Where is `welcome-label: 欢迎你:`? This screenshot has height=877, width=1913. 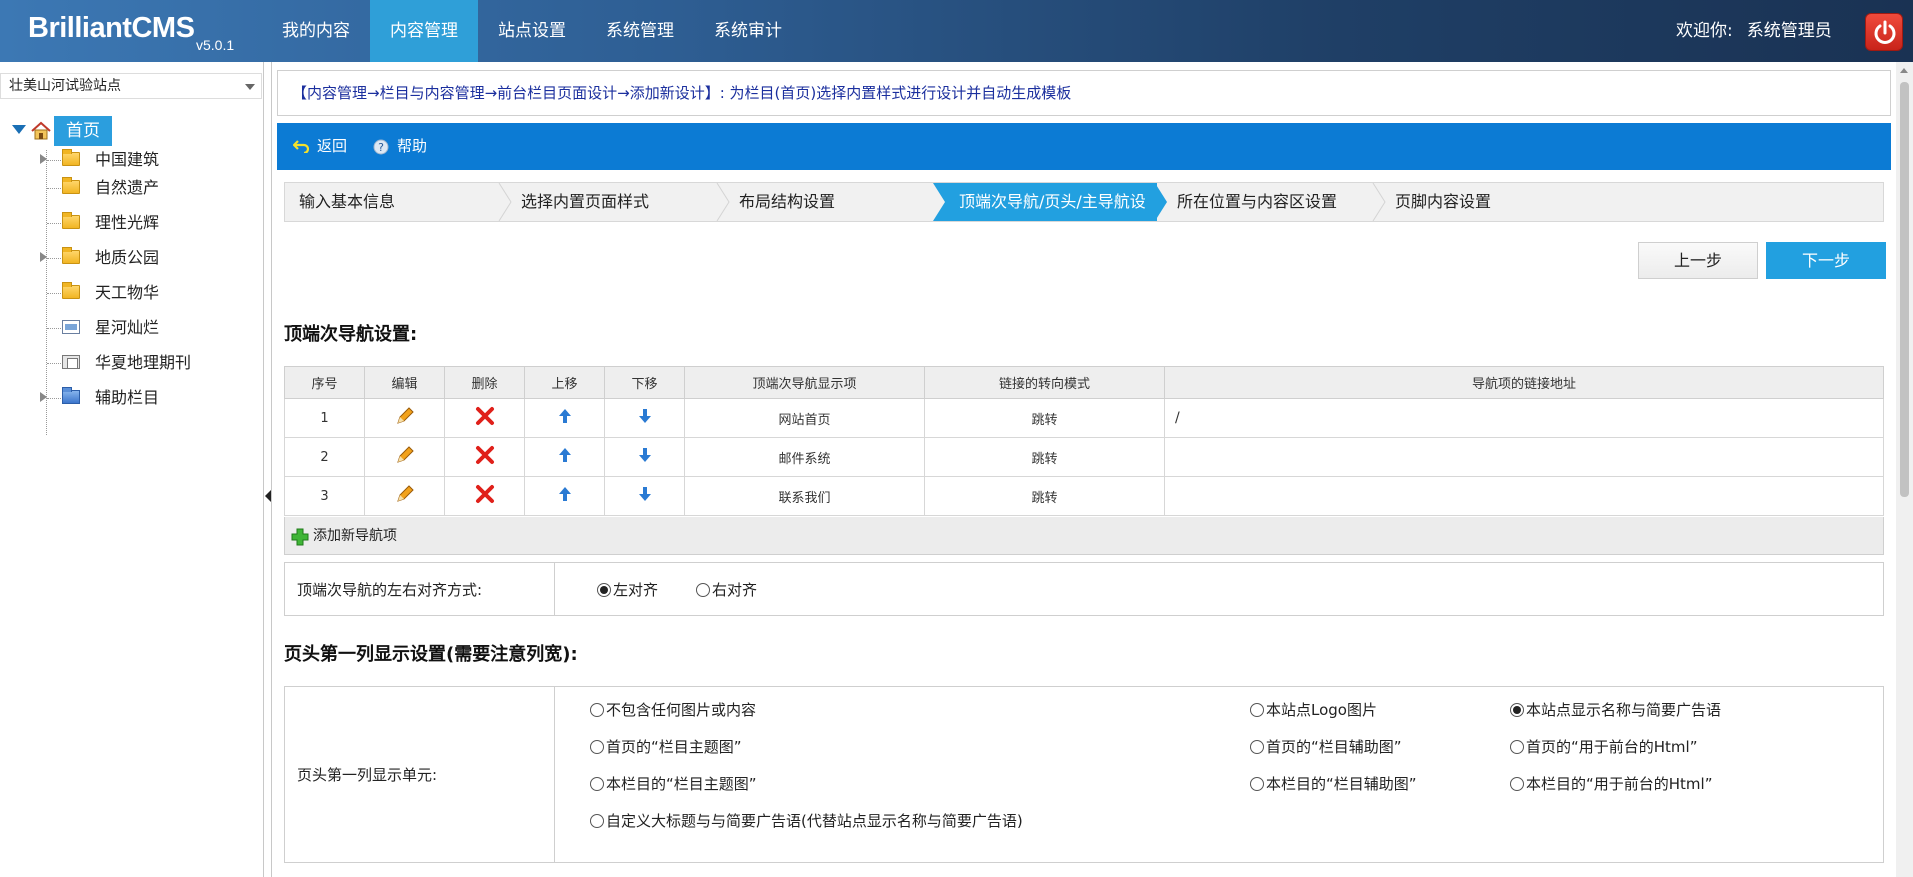 welcome-label: 欢迎你: is located at coordinates (1704, 31).